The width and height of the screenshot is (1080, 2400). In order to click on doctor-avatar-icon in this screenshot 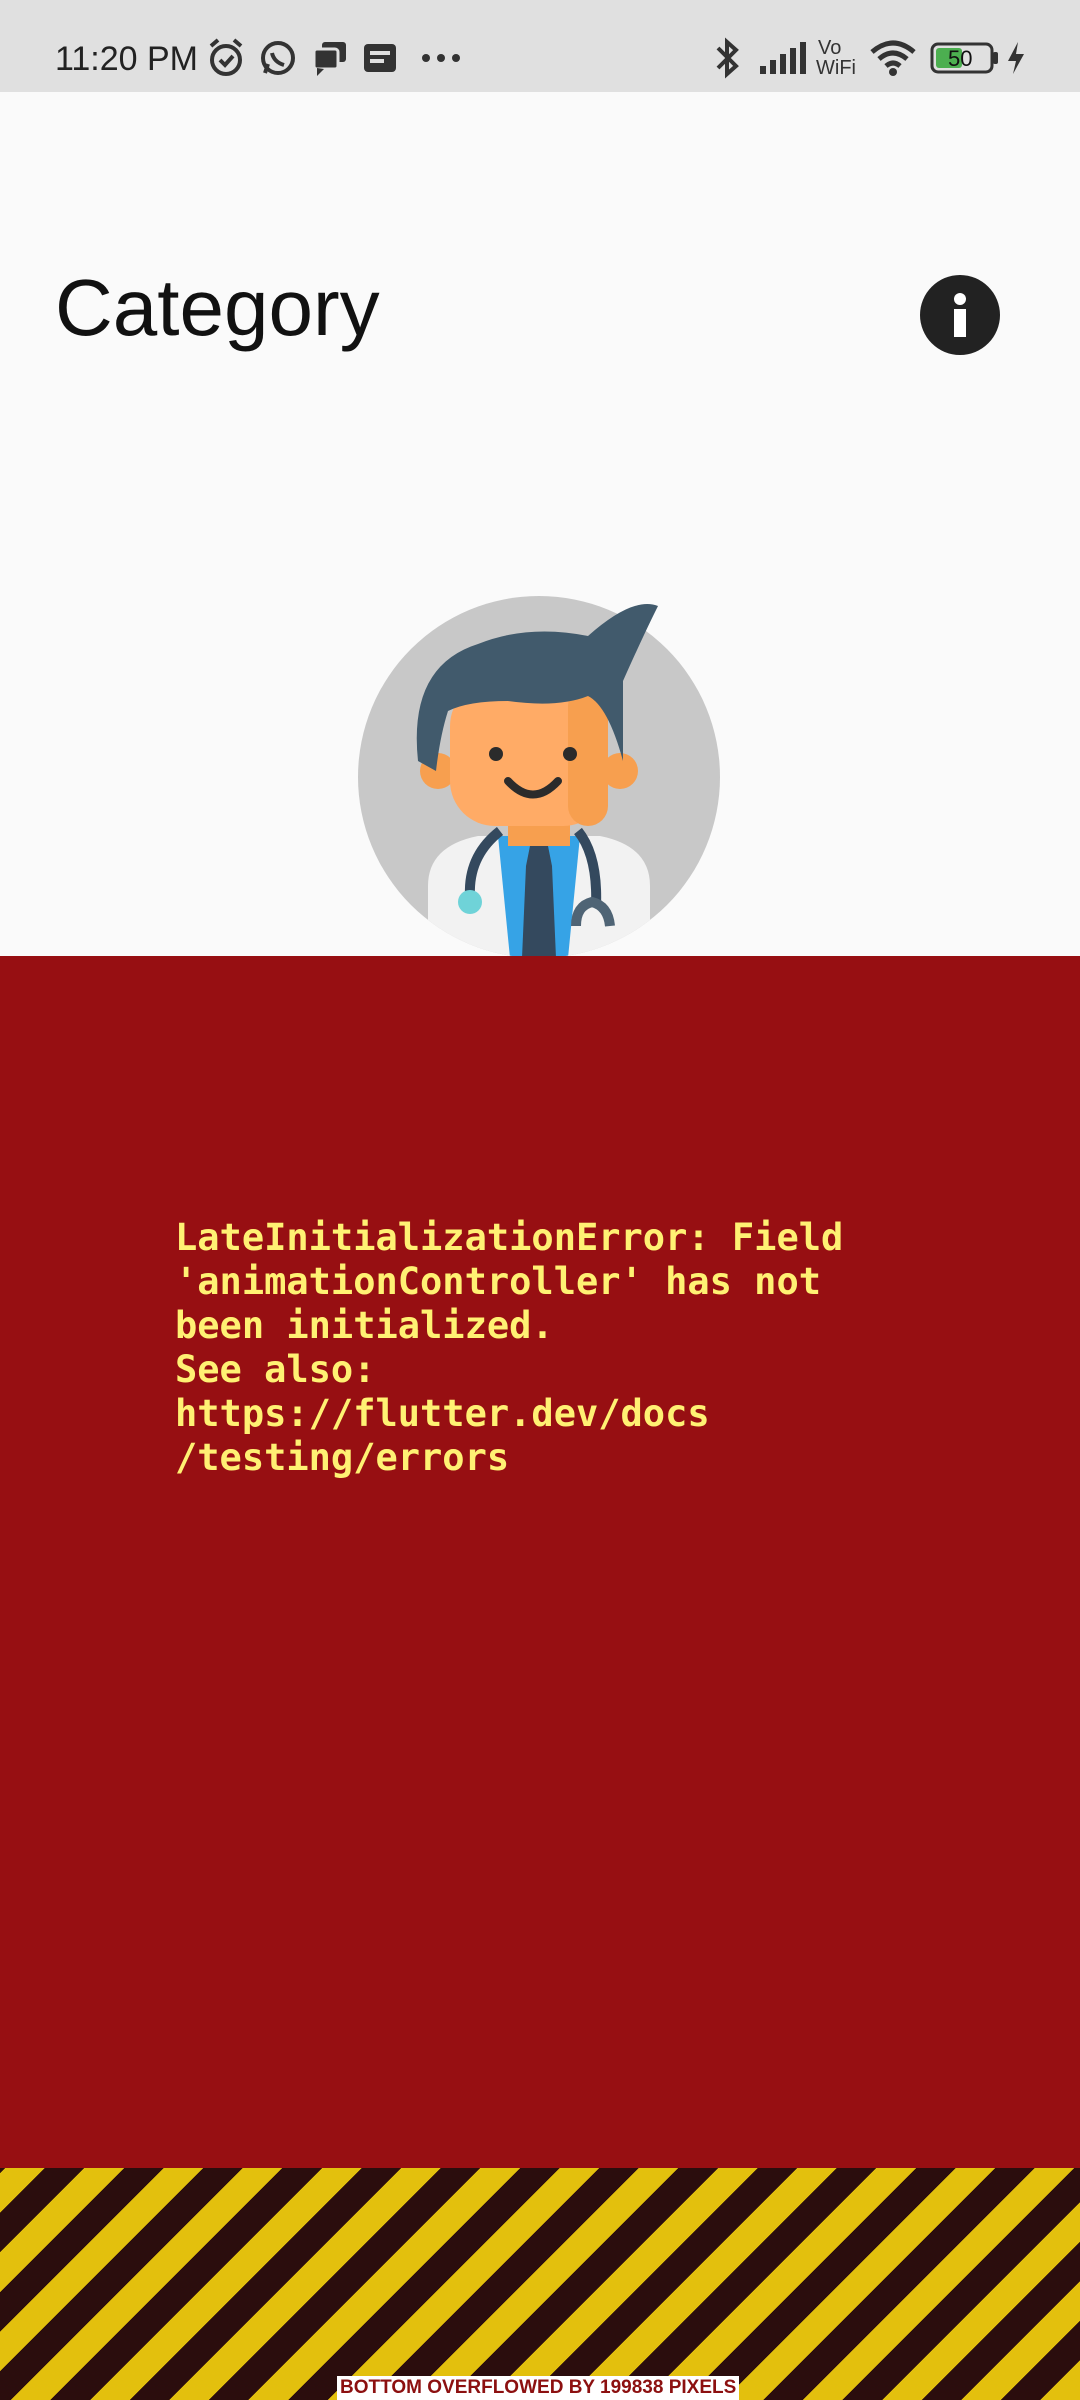, I will do `click(539, 777)`.